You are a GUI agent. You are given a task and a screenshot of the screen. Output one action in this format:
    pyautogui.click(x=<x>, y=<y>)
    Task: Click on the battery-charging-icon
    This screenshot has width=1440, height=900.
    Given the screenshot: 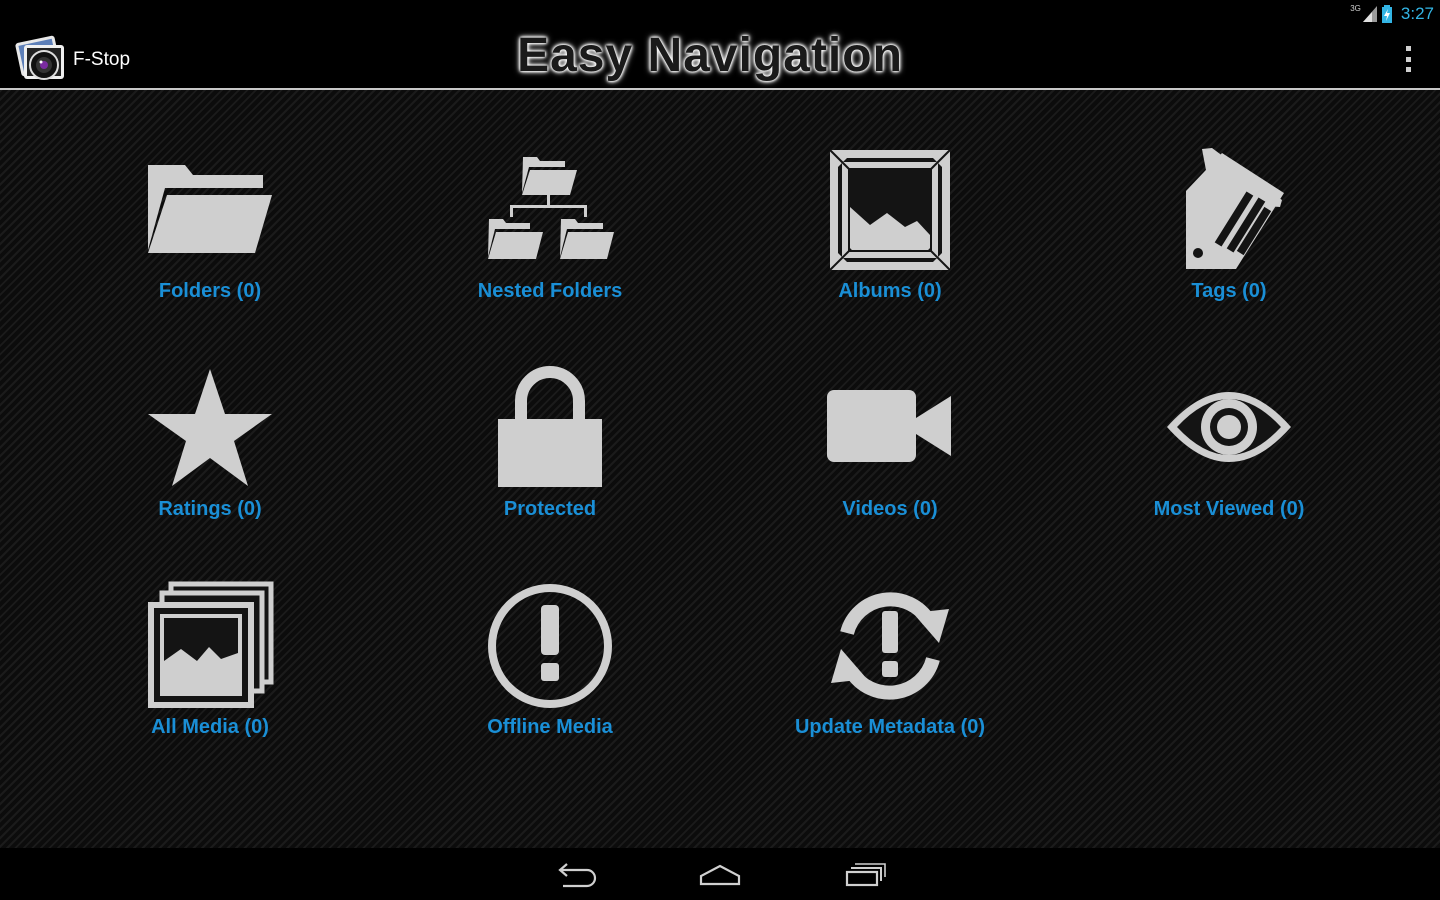 What is the action you would take?
    pyautogui.click(x=1386, y=14)
    